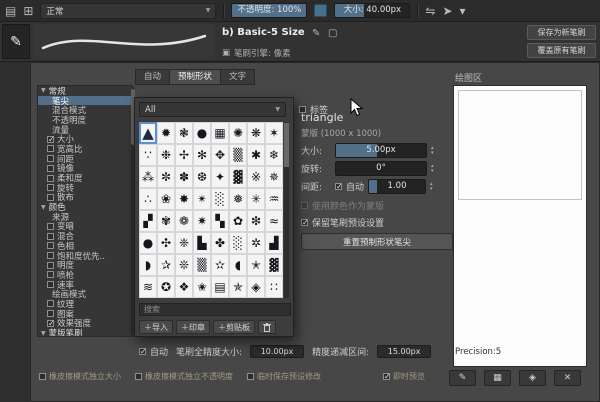 The height and width of the screenshot is (402, 600). Describe the element at coordinates (166, 177) in the screenshot. I see `brush-tip-17: ✼` at that location.